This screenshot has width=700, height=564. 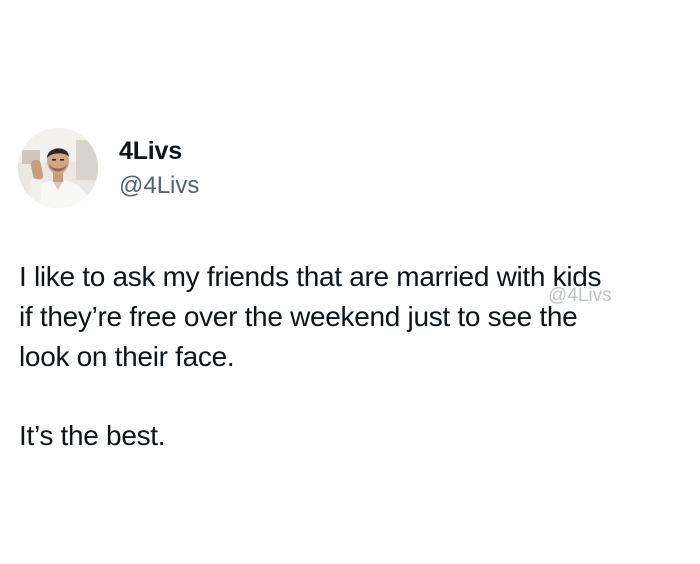 I want to click on tweet-header: 4Livs @4Livs, so click(x=108, y=168).